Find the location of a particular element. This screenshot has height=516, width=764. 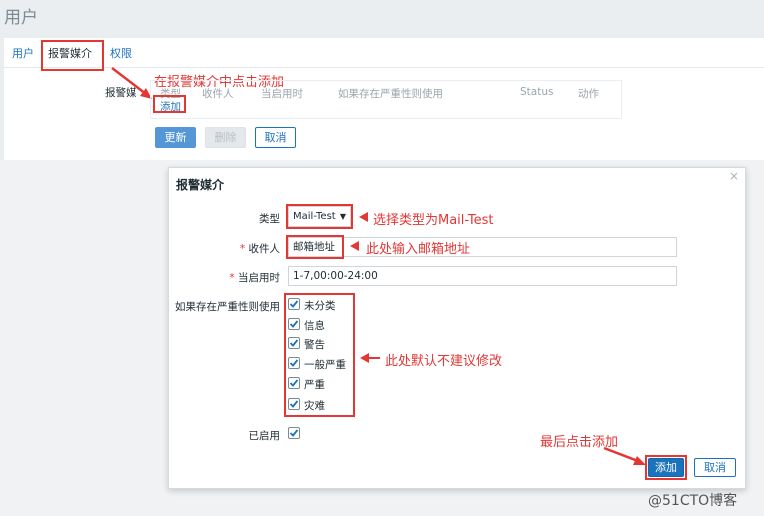

when-active-input-value: 1-7,00:00-24:00 is located at coordinates (335, 276).